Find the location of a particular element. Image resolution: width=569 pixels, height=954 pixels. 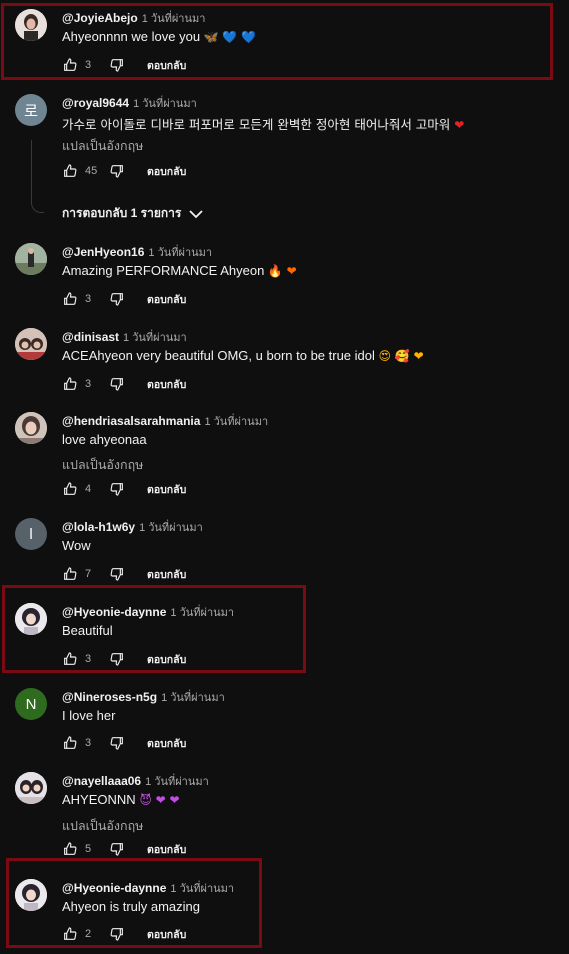

chevron-down-icon is located at coordinates (196, 213).